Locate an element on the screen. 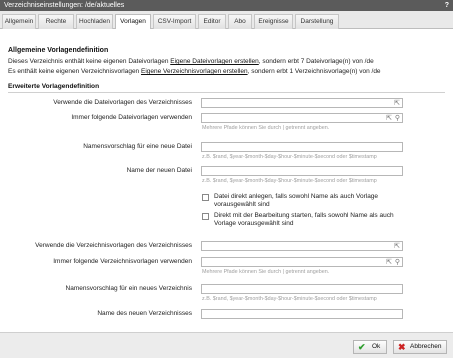 This screenshot has width=453, height=358. file-name-suggestion-label: Namensvorschlag für eine neue Datei is located at coordinates (137, 146).